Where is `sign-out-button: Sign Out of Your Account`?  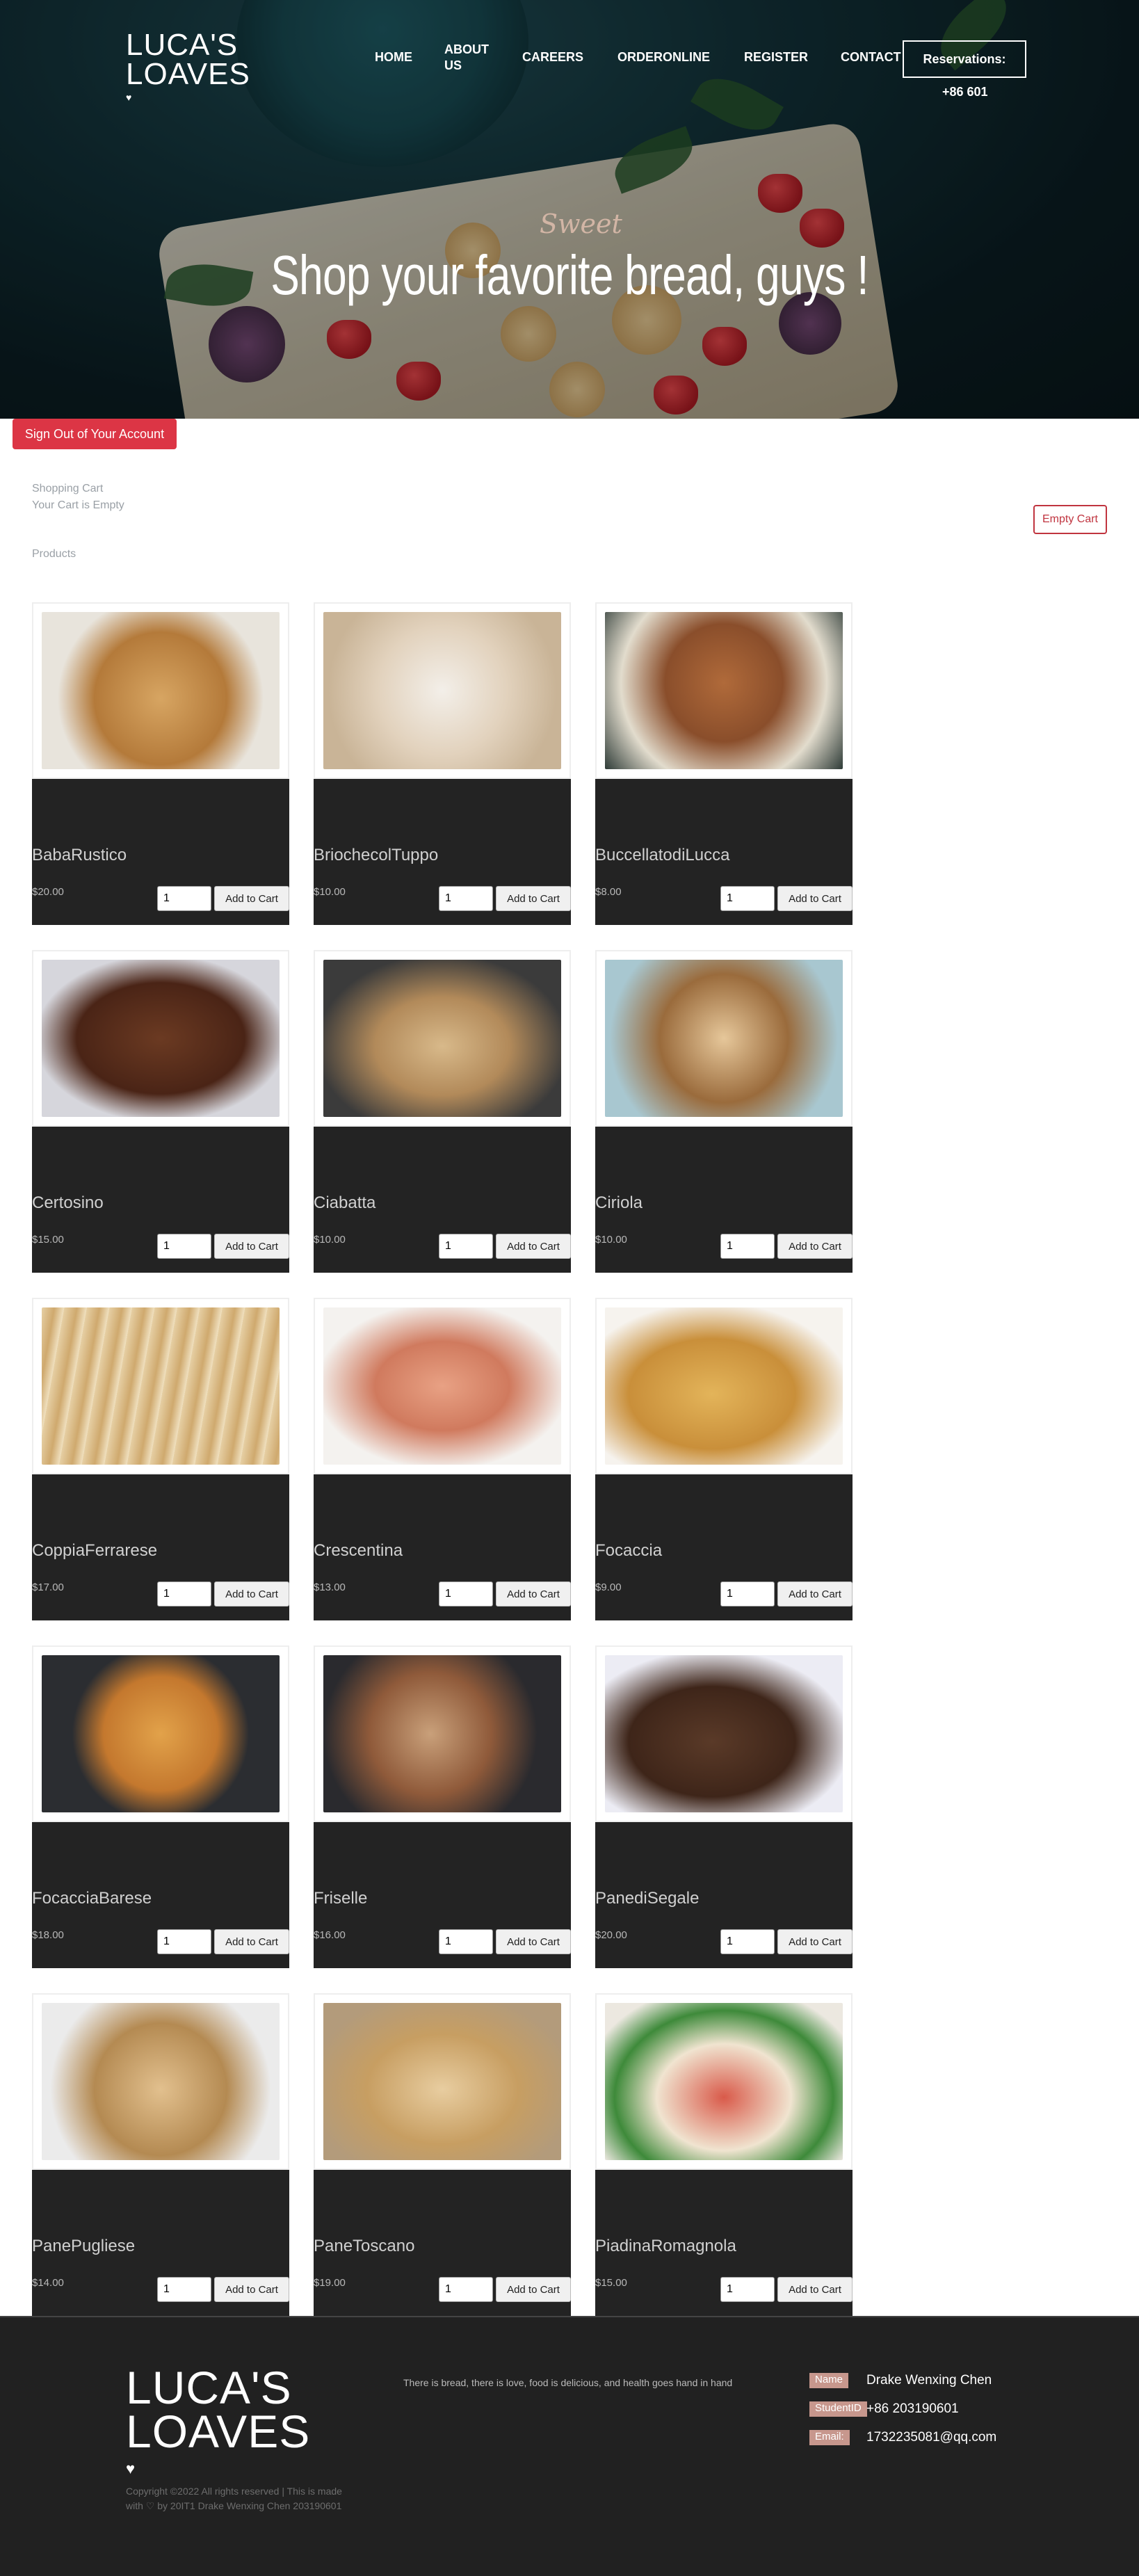
sign-out-button: Sign Out of Your Account is located at coordinates (95, 434).